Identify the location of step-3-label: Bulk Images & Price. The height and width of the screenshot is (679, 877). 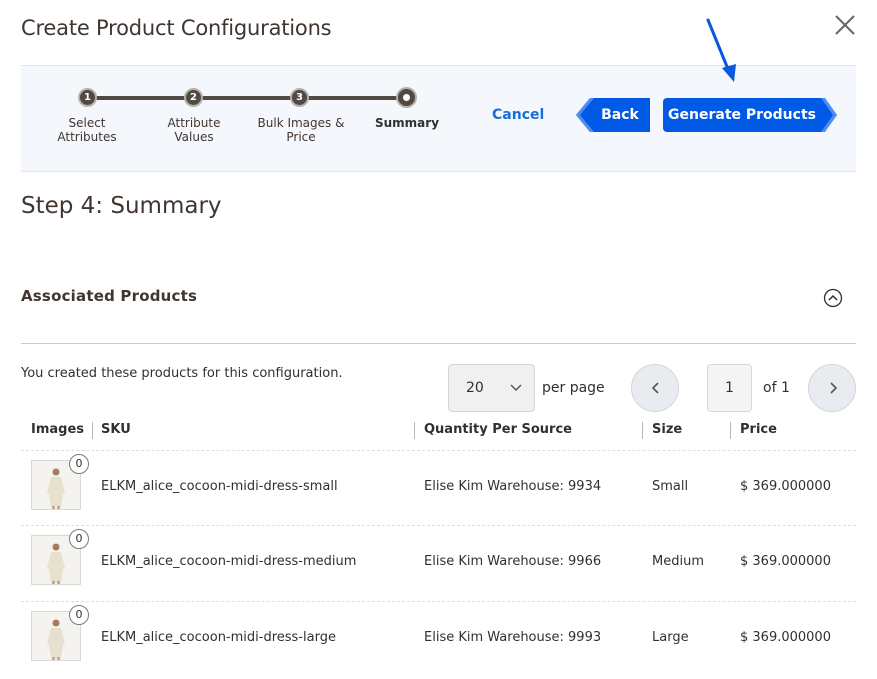
(301, 130).